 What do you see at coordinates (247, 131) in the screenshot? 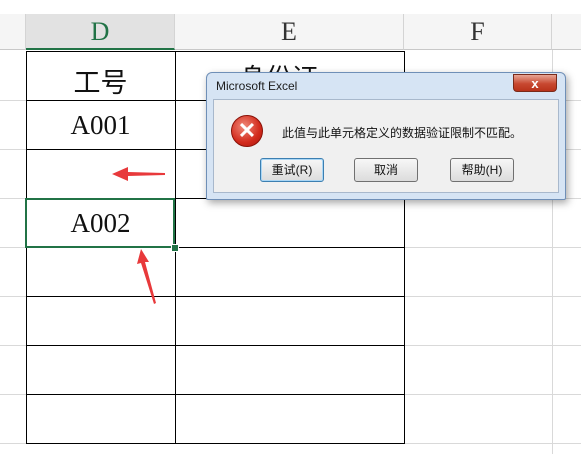
I see `error-icon: ✕` at bounding box center [247, 131].